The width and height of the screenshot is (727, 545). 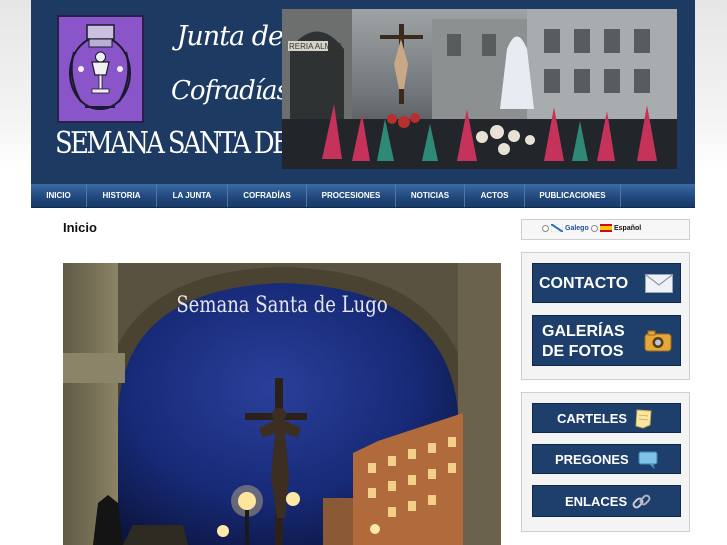 I want to click on carteles-button: CARTELES, so click(x=606, y=418).